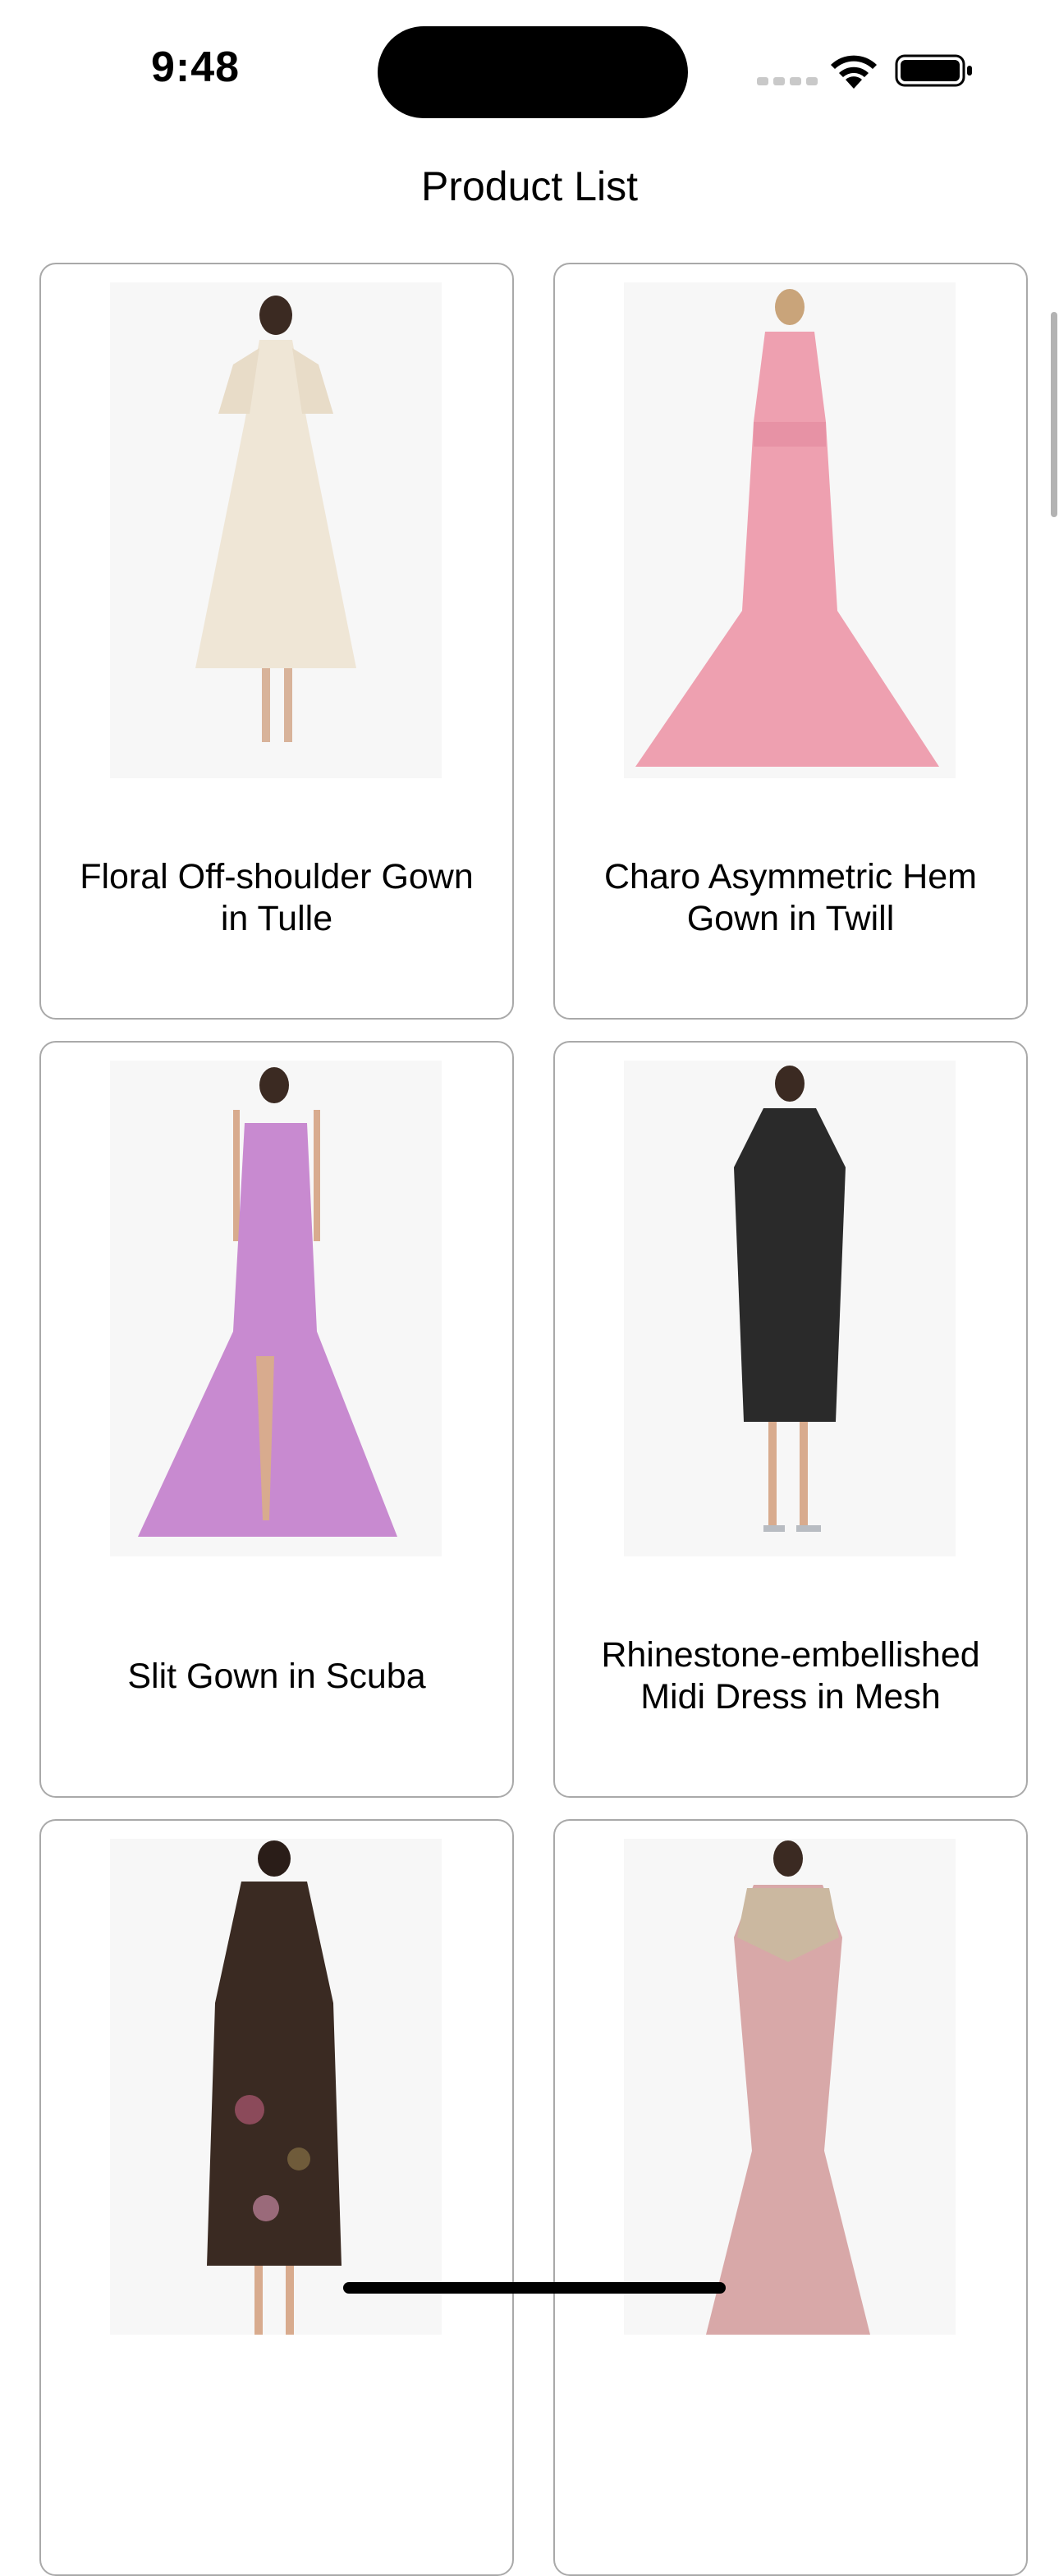 The image size is (1059, 2576). I want to click on dress-image-pink-gown, so click(790, 530).